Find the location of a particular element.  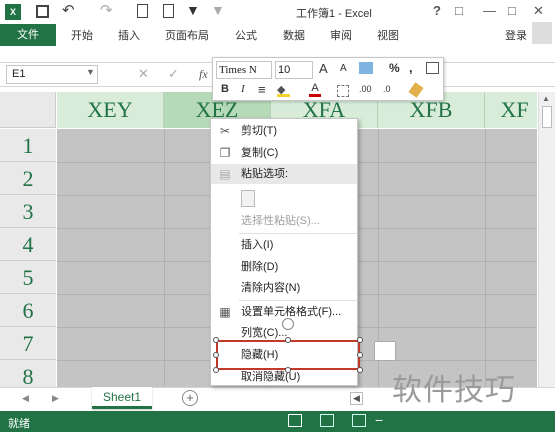

vertical-scrollbar: ▲ is located at coordinates (546, 239).